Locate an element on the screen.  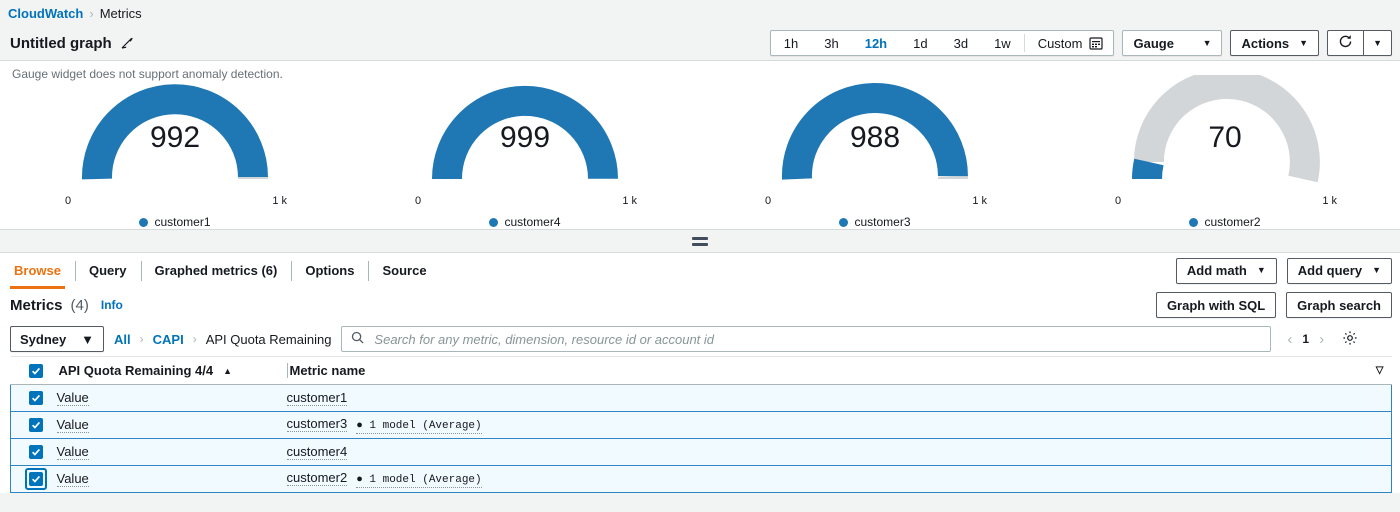
refresh-options-dropdown: ▼ is located at coordinates (1377, 43).